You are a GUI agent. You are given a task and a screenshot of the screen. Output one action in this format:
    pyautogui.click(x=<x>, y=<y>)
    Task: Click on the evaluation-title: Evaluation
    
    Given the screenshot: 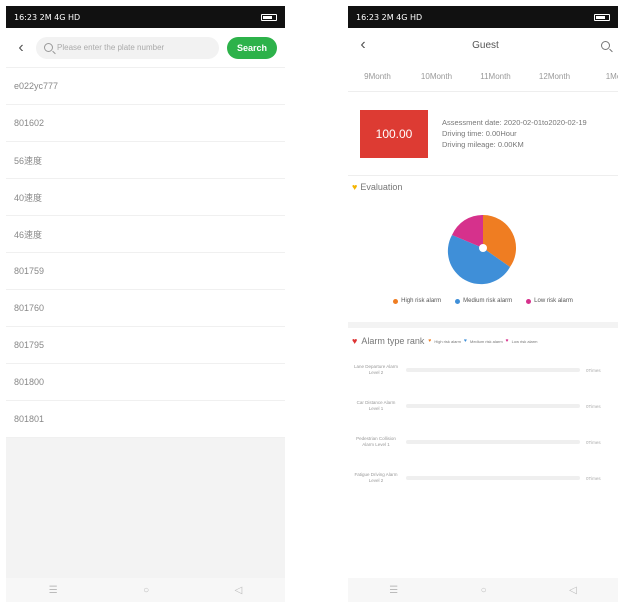 What is the action you would take?
    pyautogui.click(x=381, y=187)
    